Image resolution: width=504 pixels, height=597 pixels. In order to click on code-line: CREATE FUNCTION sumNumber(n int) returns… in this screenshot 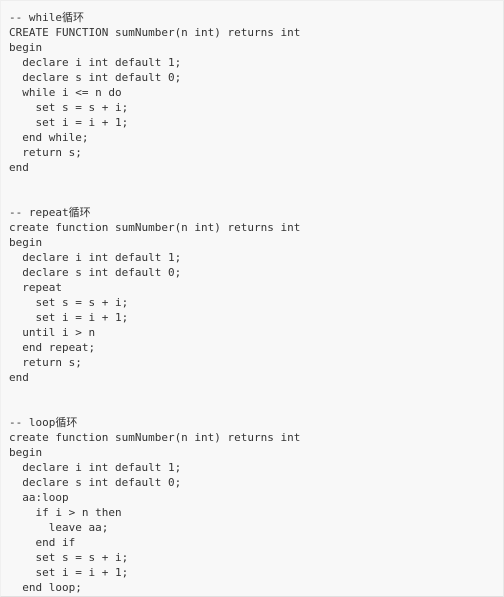, I will do `click(155, 32)`.